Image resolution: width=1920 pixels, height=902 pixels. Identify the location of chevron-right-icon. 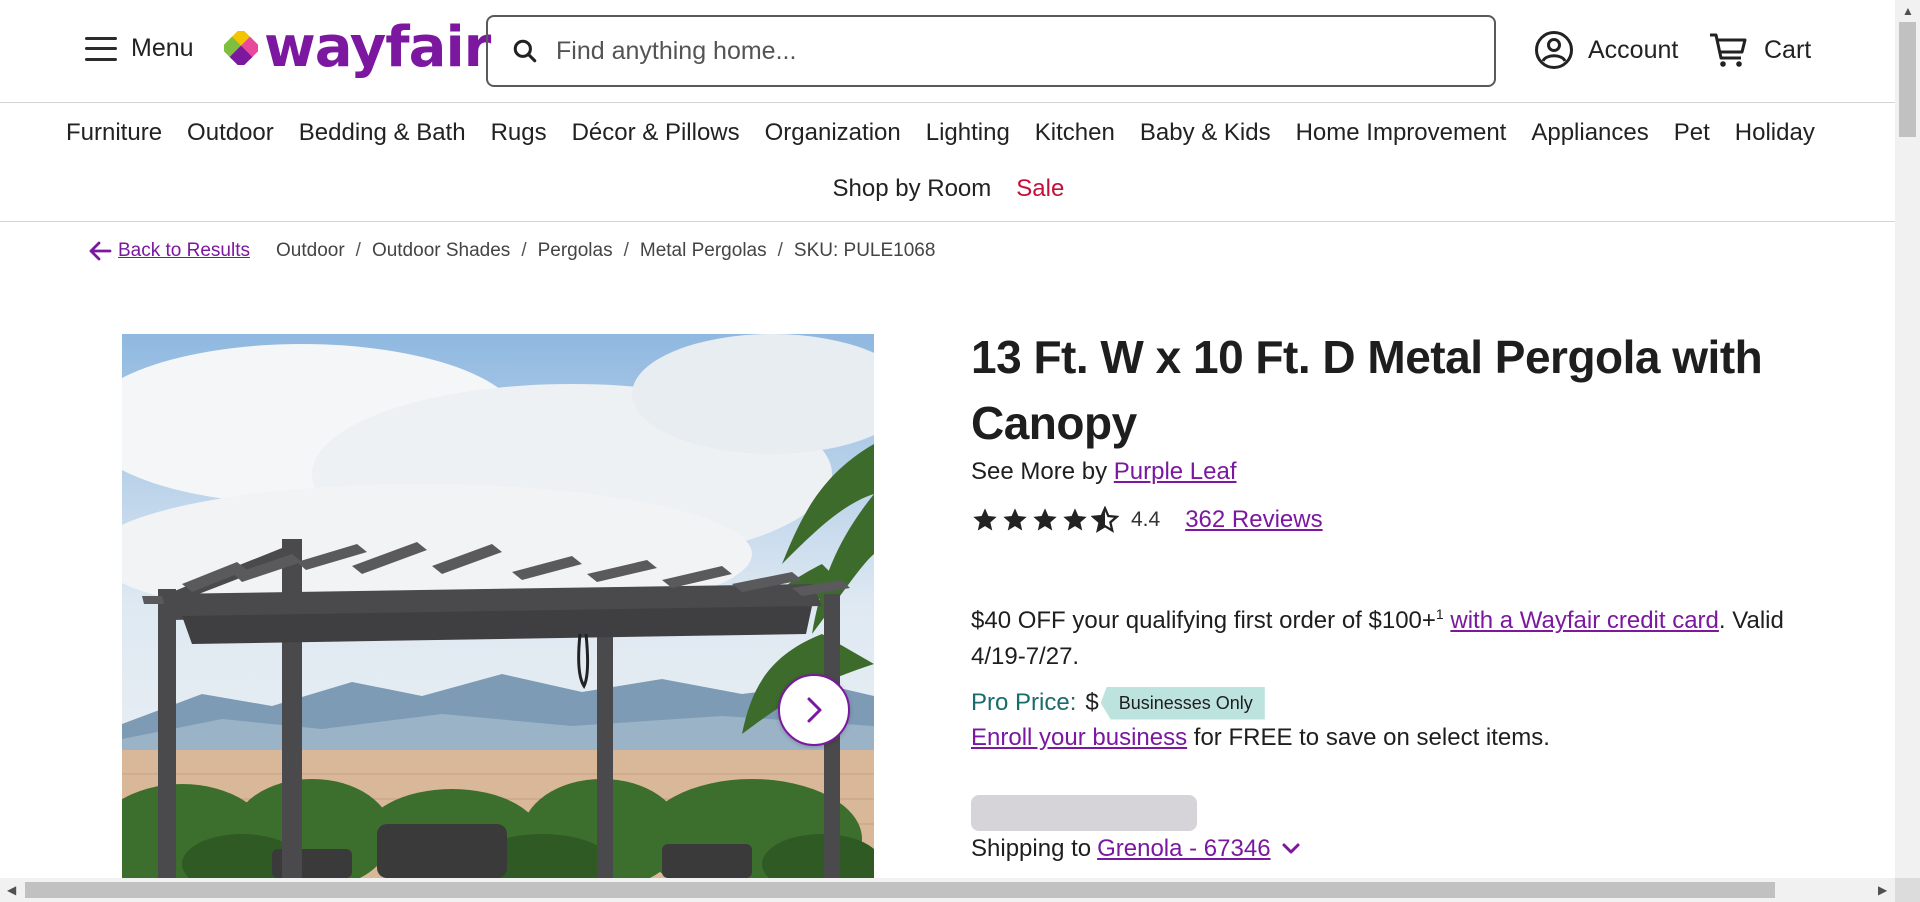
(814, 710).